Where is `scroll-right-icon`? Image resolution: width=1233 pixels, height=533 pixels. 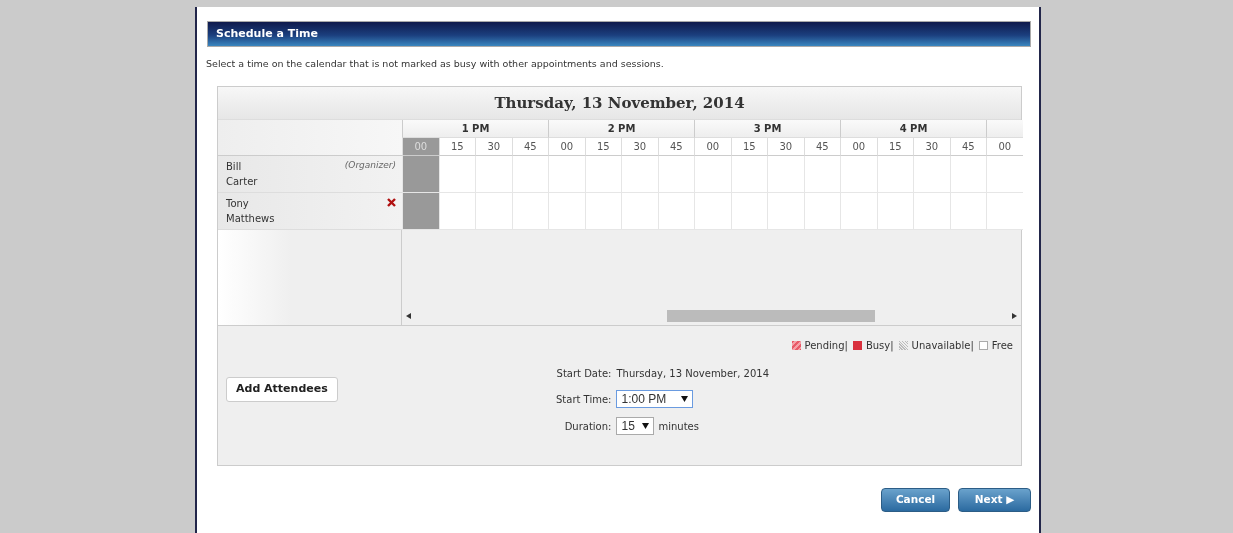
scroll-right-icon is located at coordinates (1014, 316).